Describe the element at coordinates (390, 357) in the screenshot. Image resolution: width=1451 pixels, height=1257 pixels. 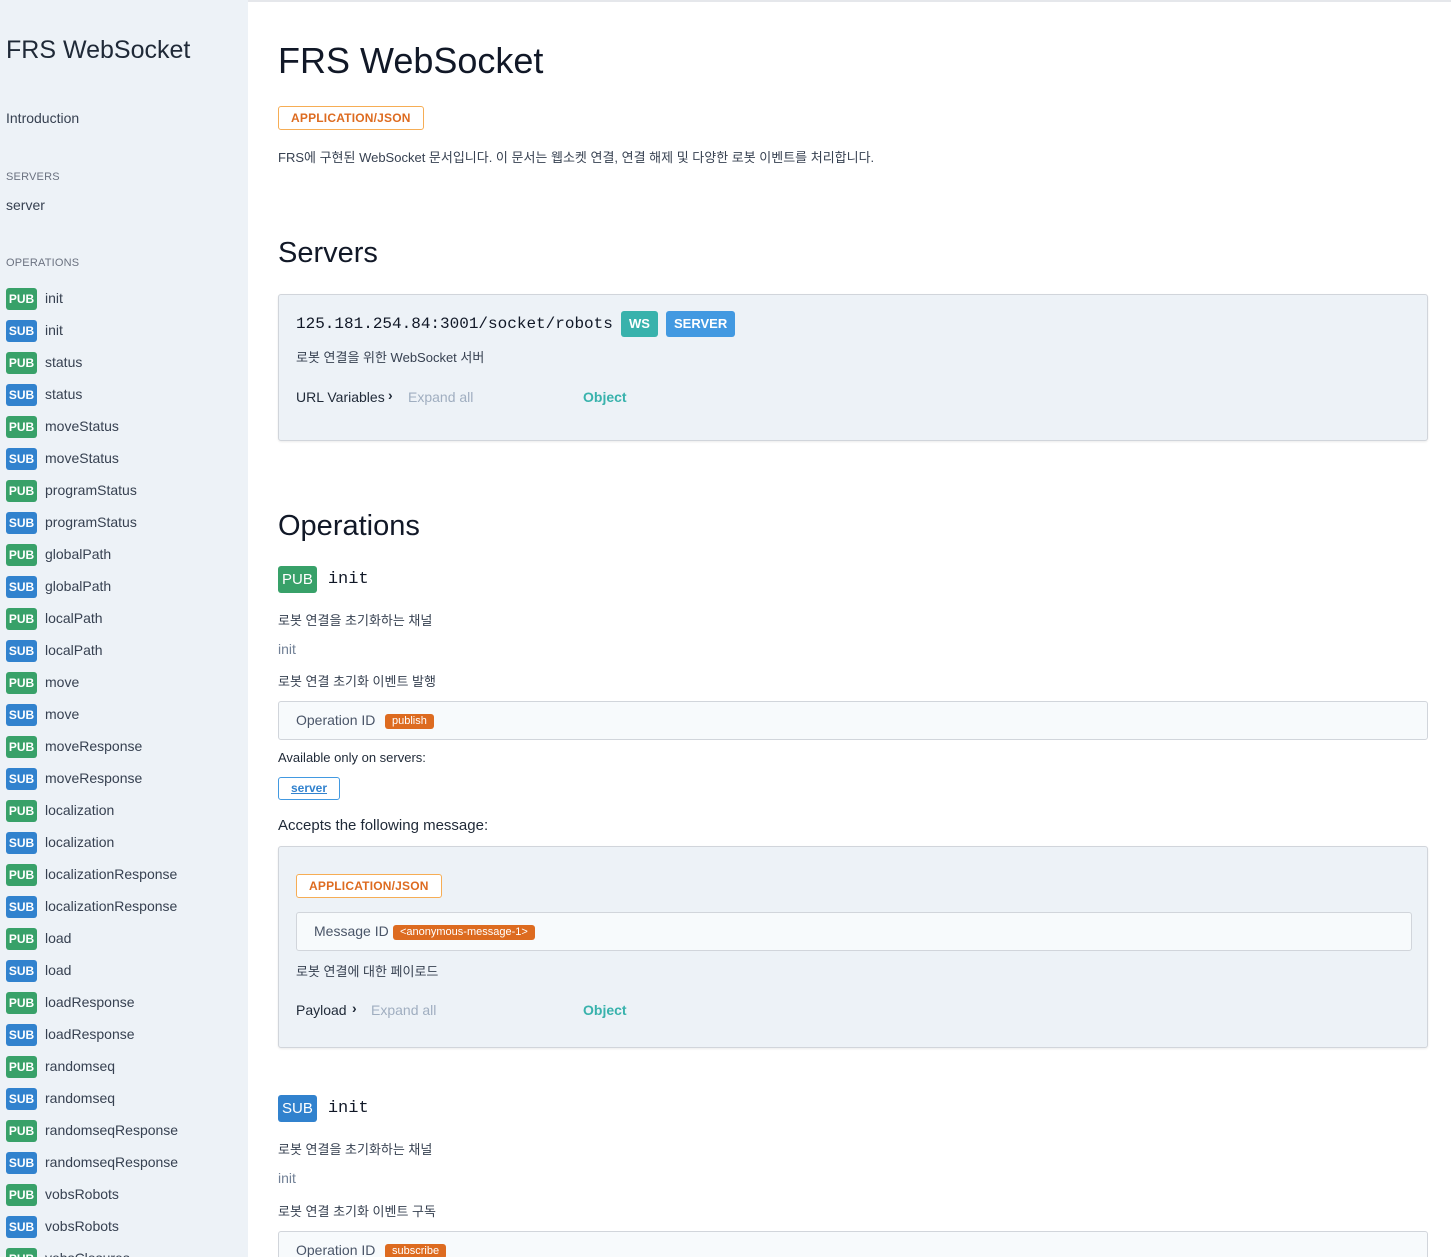
I see `server-description: 로봇 연결을 위한 WebSocket 서버` at that location.